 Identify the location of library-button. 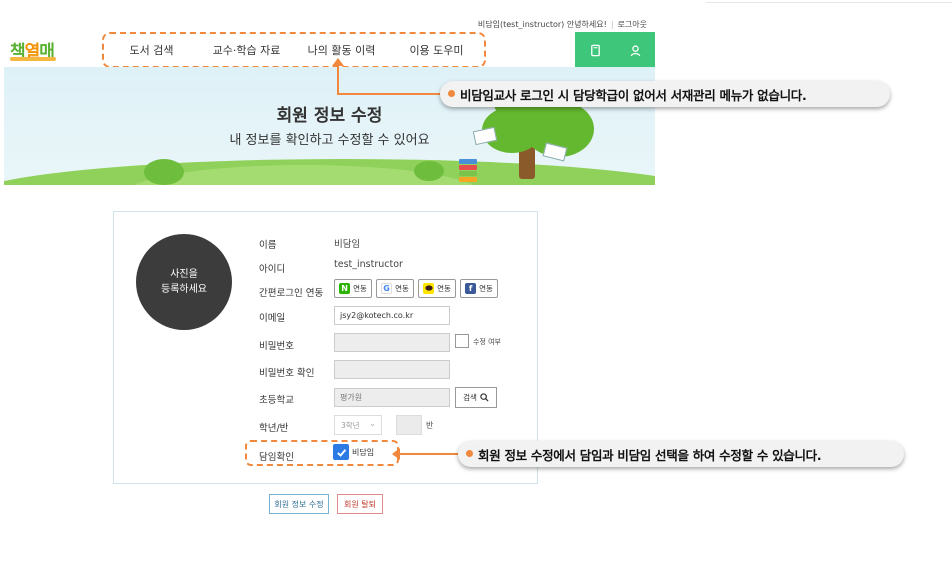
(595, 50).